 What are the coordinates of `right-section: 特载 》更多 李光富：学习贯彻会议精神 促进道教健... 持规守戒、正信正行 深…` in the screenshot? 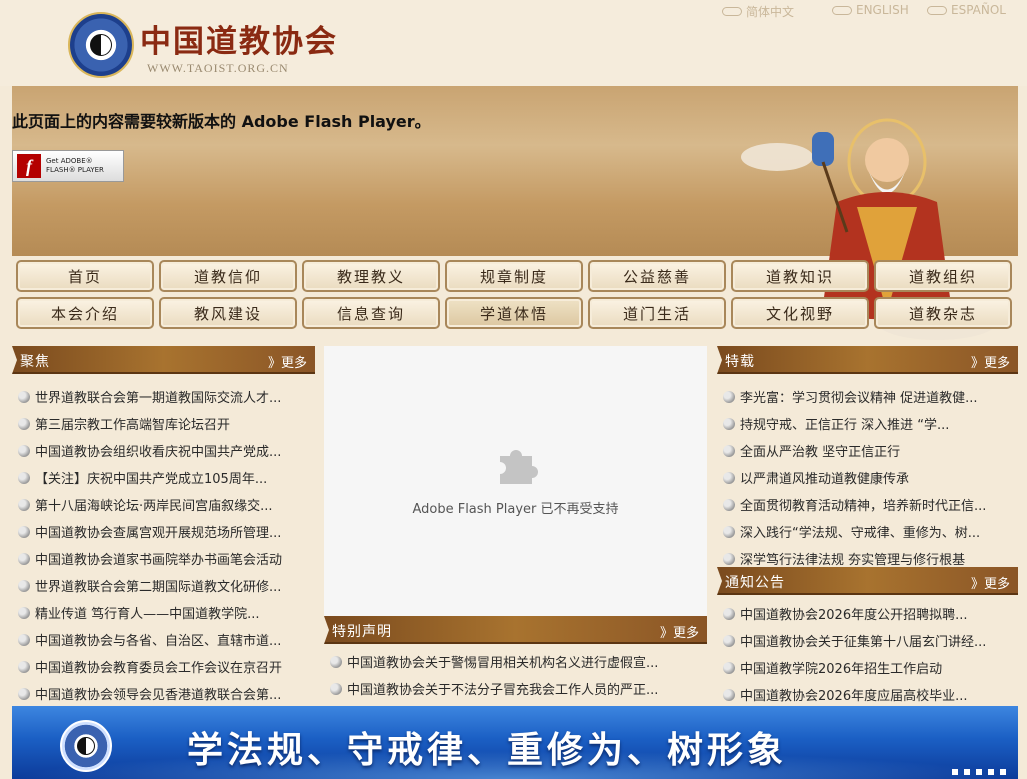 It's located at (867, 526).